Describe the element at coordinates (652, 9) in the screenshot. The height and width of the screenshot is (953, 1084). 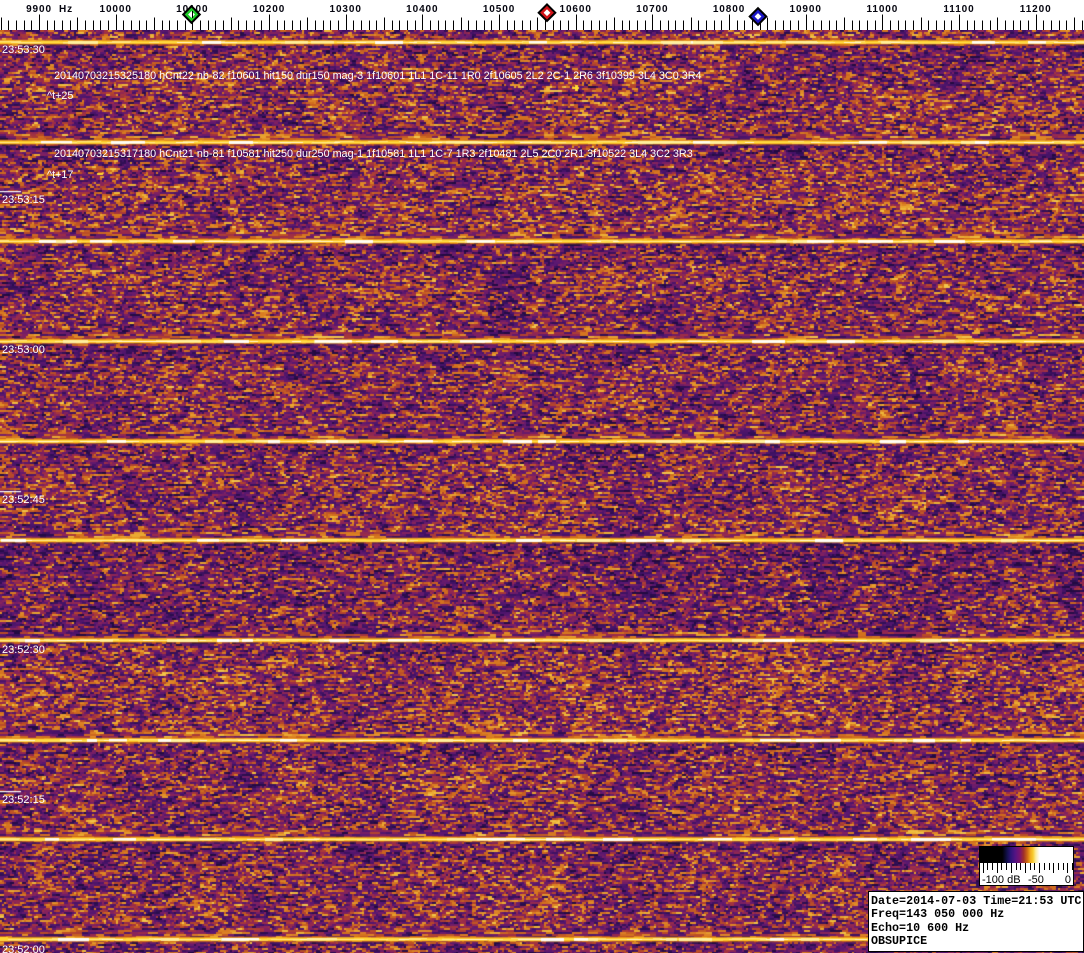
I see `svg-text: 10700` at that location.